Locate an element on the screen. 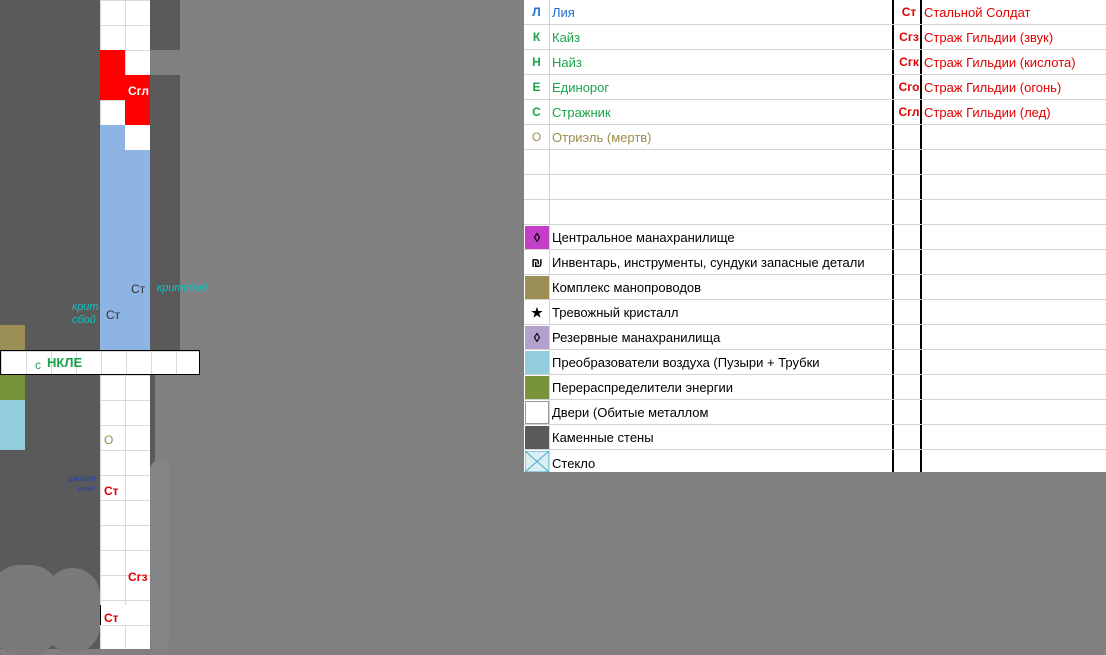 The width and height of the screenshot is (1106, 655). member-name: Стражник is located at coordinates (581, 112).